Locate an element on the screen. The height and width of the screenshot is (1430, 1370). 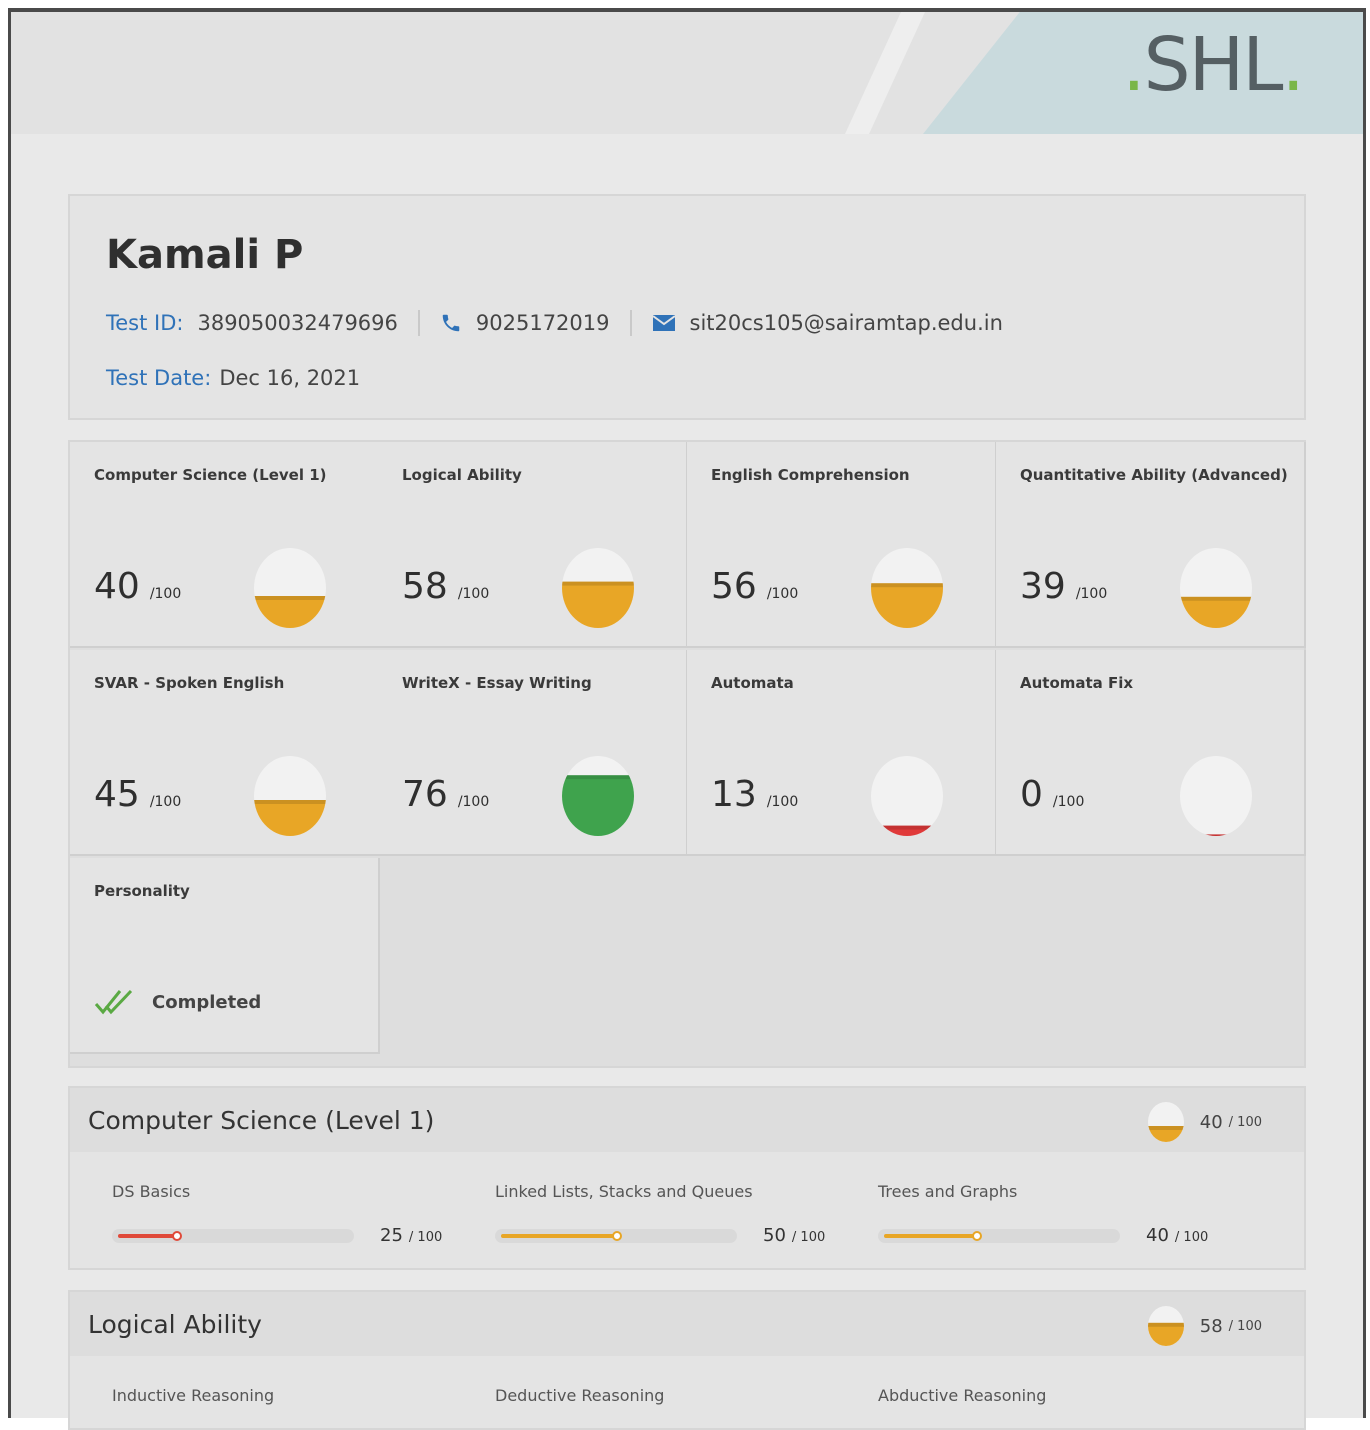
tile-title: Automata is located at coordinates (752, 683).